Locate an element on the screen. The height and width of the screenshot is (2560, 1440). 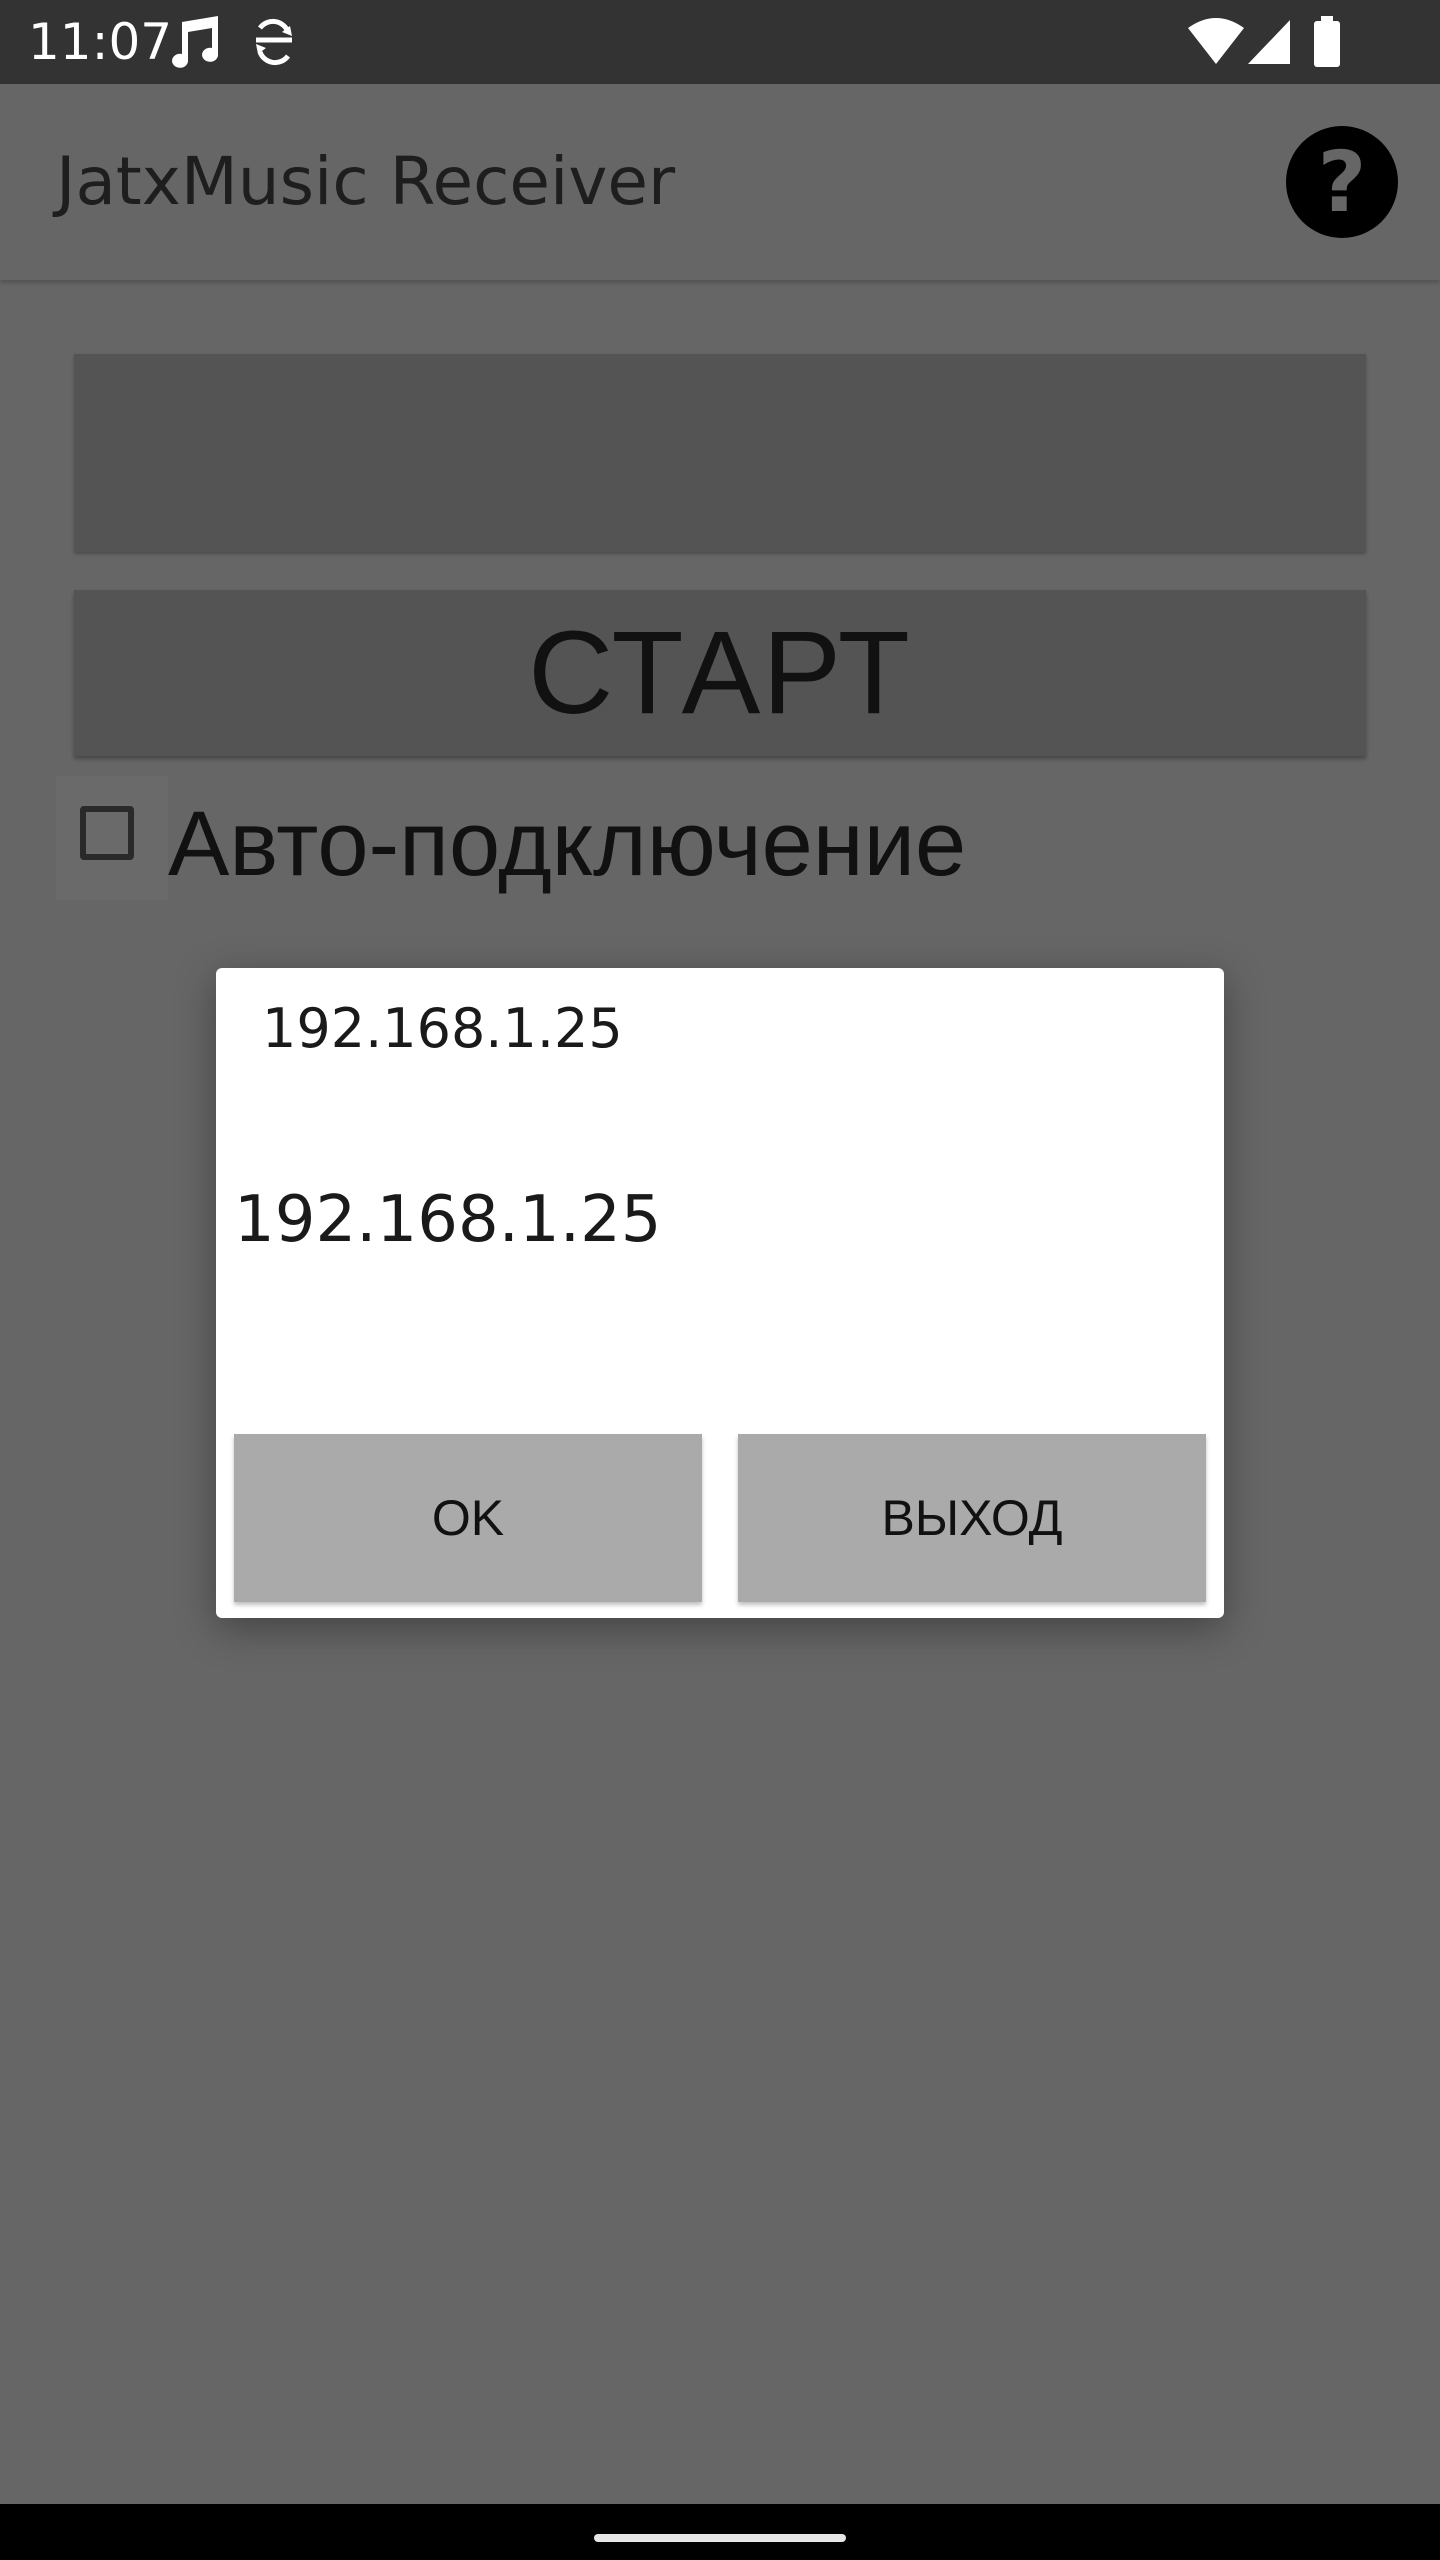
autoconnect-checkbox is located at coordinates (112, 838).